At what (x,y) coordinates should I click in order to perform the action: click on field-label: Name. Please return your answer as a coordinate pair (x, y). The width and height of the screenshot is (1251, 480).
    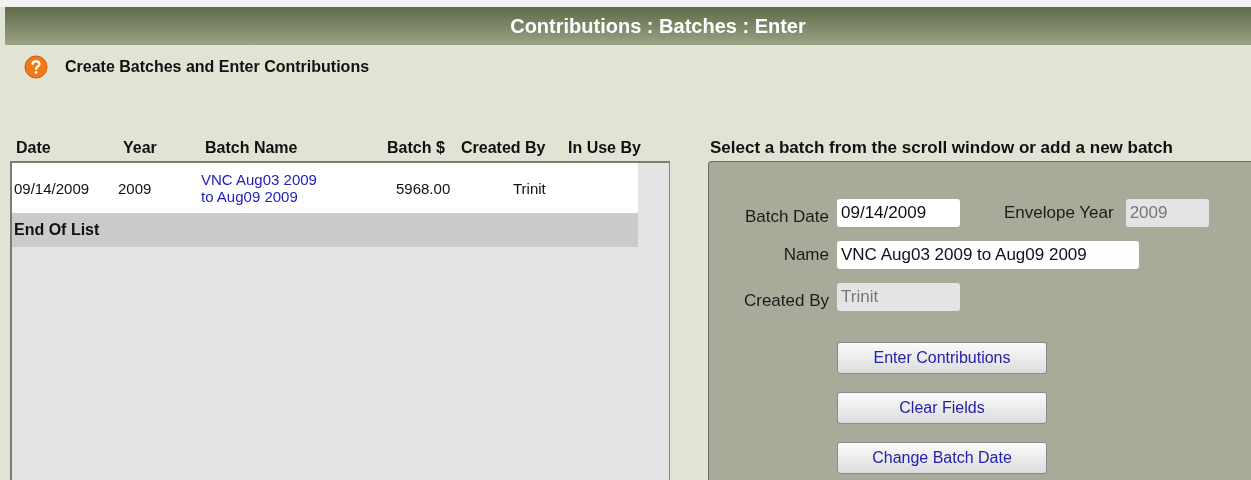
    Looking at the image, I should click on (805, 255).